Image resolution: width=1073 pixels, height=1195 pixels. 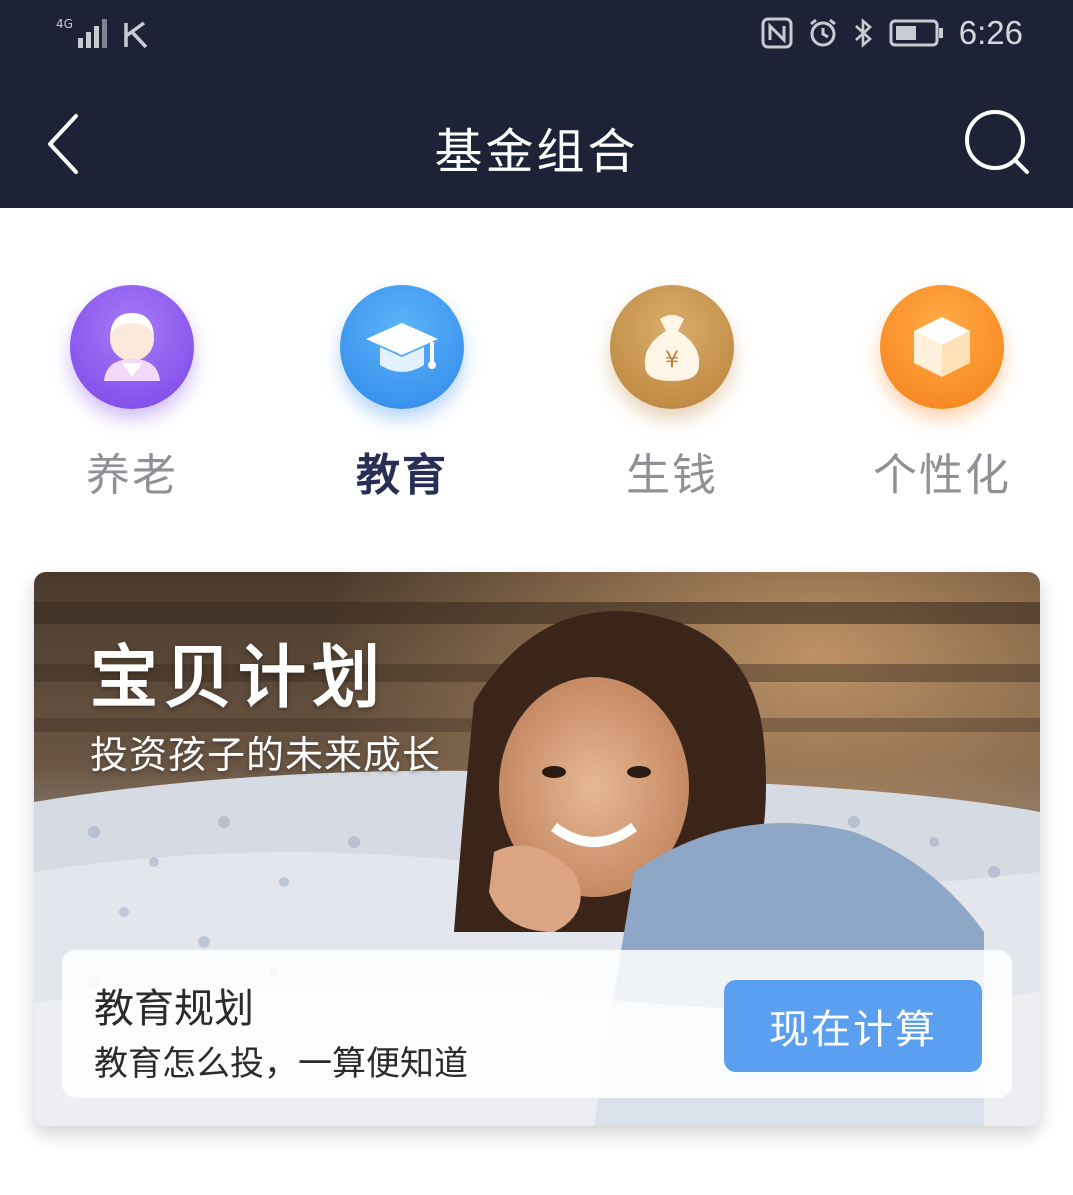 I want to click on calculate-now-button: 现在计算, so click(x=853, y=1026).